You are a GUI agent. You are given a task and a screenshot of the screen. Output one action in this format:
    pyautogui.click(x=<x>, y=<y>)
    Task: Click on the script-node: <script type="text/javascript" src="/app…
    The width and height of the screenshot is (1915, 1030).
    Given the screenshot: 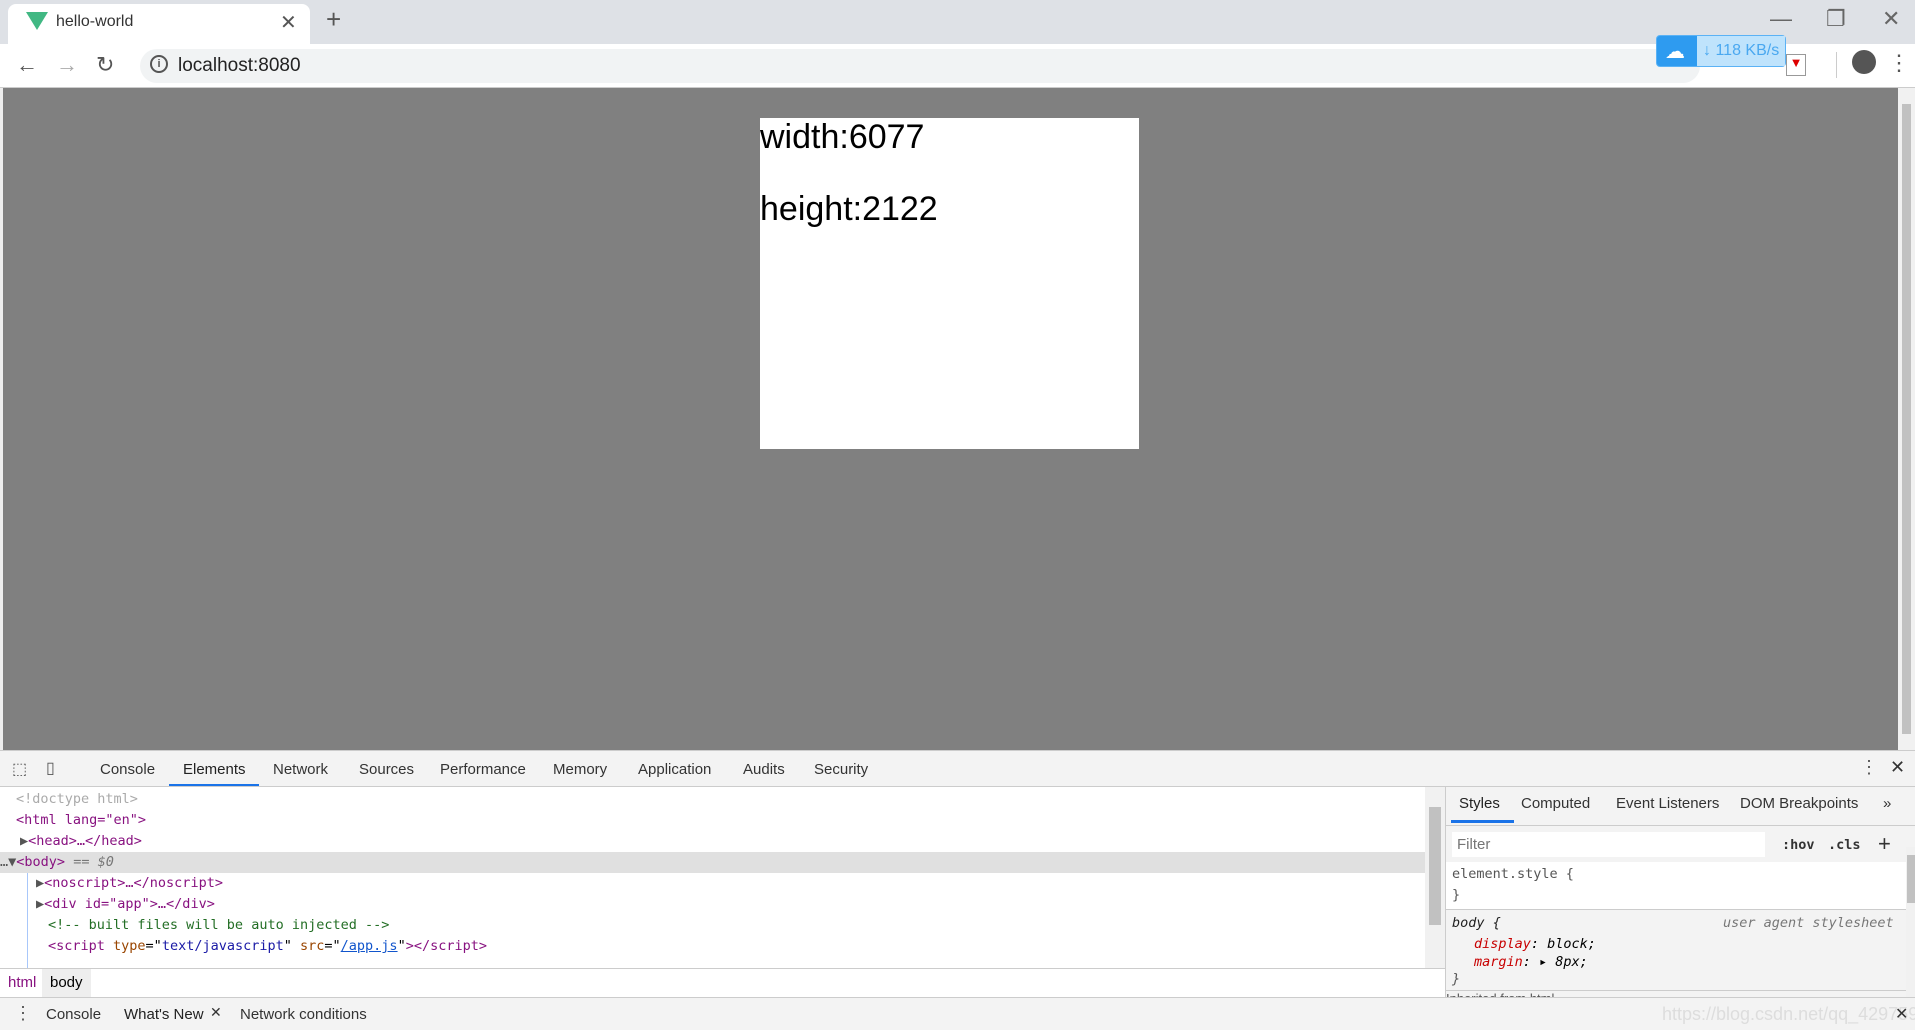 What is the action you would take?
    pyautogui.click(x=712, y=946)
    